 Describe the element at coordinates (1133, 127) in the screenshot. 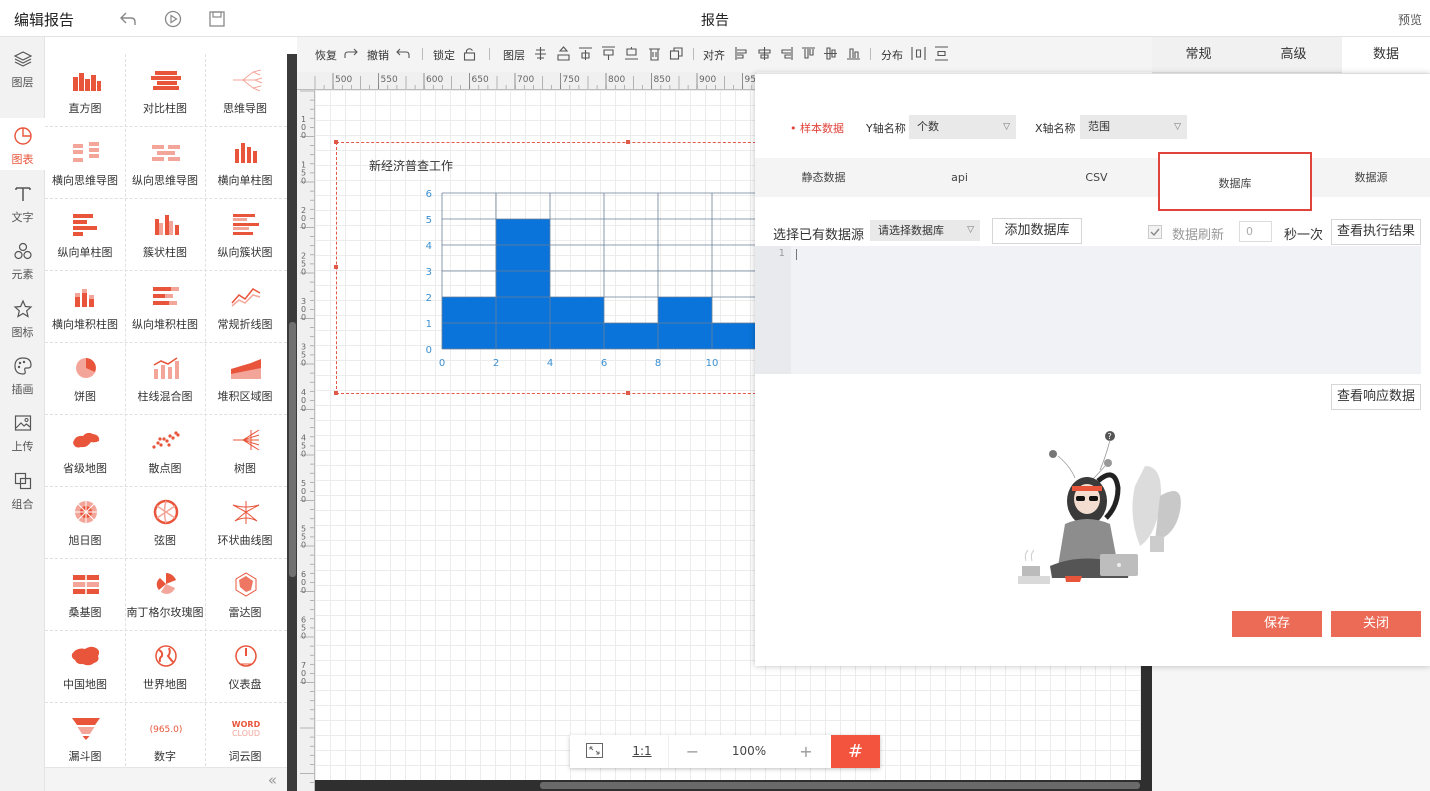

I see `x-axis-select: 范围 ▽` at that location.